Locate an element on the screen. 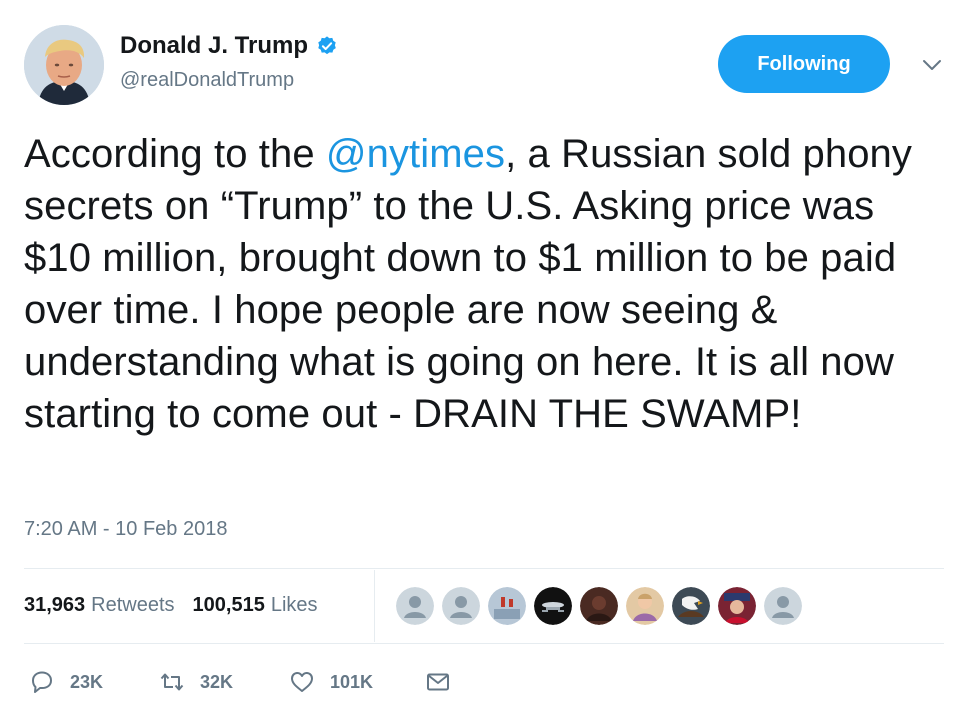 Image resolution: width=980 pixels, height=722 pixels. envelope-icon is located at coordinates (438, 682).